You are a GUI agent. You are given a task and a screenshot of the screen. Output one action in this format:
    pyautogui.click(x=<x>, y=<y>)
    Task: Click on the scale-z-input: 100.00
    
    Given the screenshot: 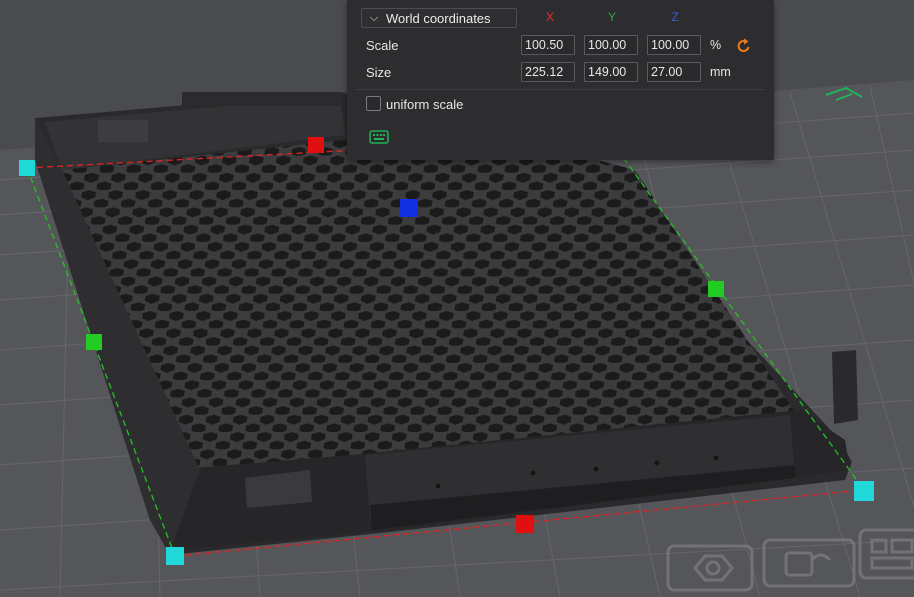 What is the action you would take?
    pyautogui.click(x=674, y=45)
    